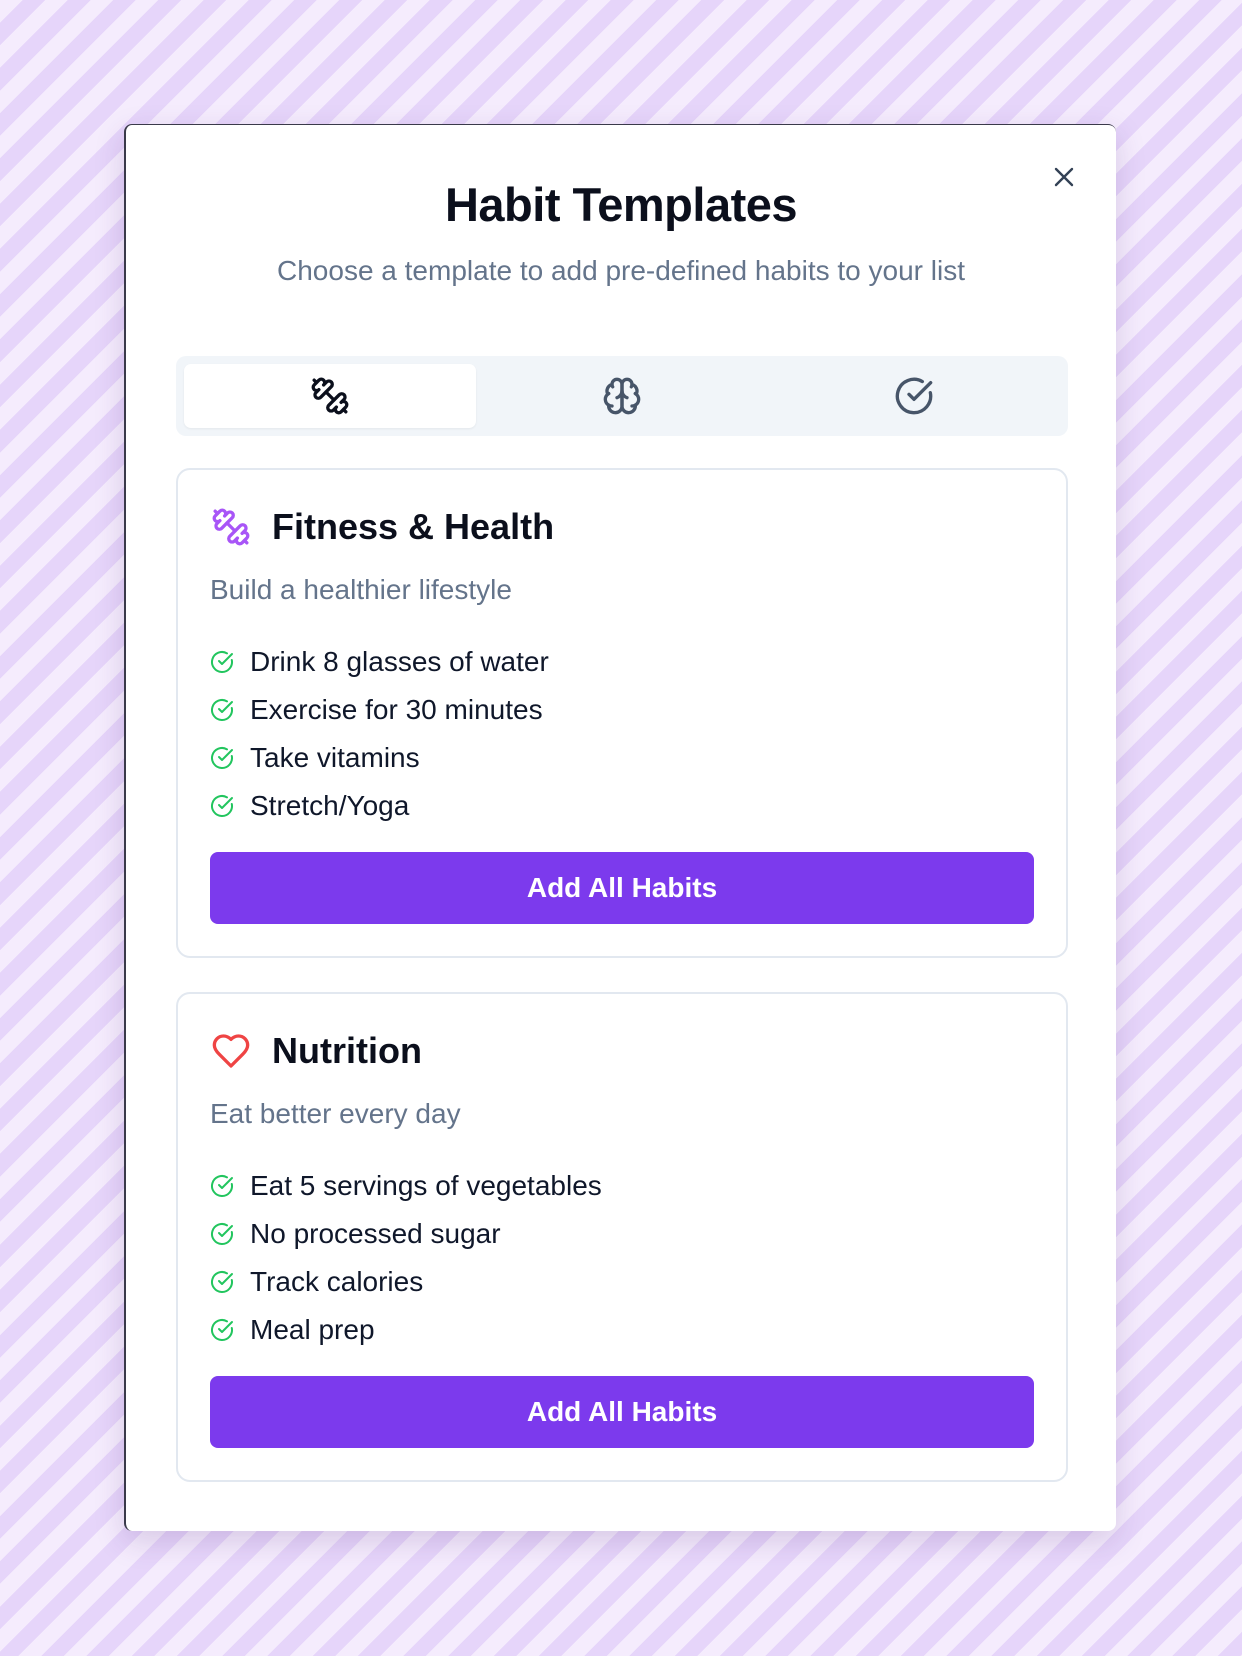 The height and width of the screenshot is (1656, 1242). Describe the element at coordinates (361, 589) in the screenshot. I see `card-description: Build a healthier lifestyle` at that location.